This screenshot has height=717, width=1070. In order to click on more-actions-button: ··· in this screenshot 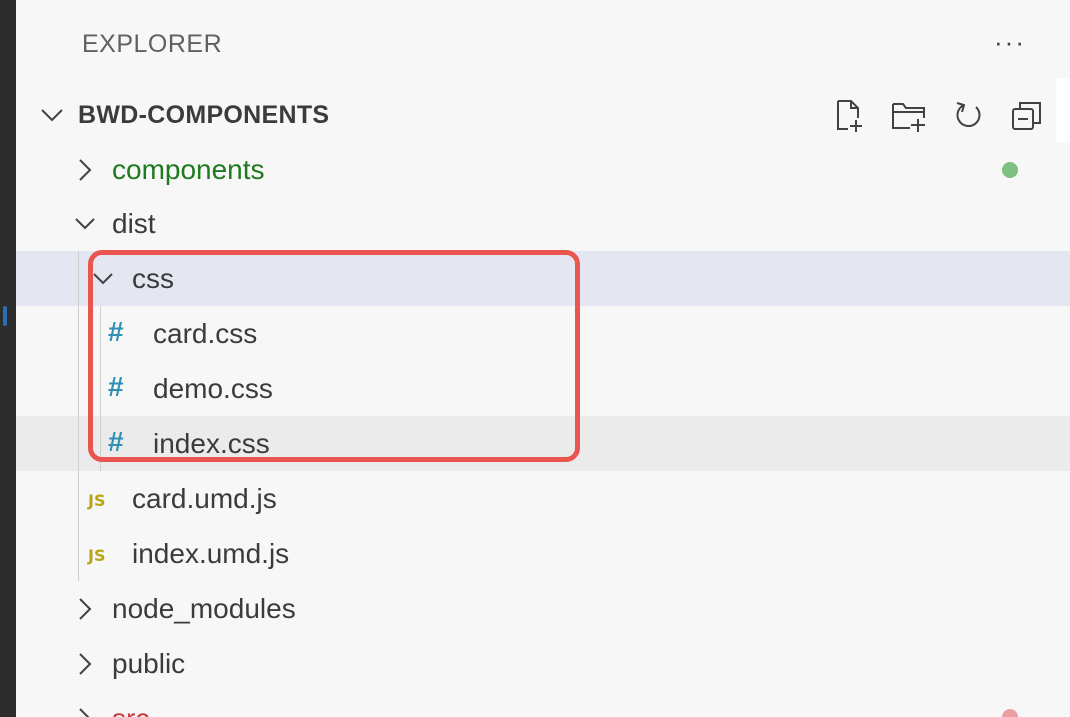, I will do `click(1010, 42)`.